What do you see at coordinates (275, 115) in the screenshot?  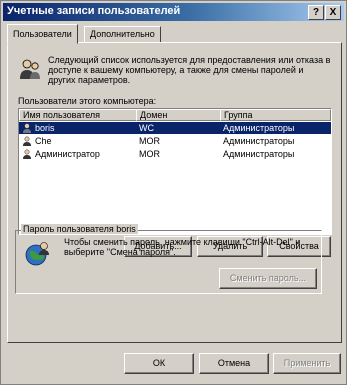 I see `column-header-group: Группа` at bounding box center [275, 115].